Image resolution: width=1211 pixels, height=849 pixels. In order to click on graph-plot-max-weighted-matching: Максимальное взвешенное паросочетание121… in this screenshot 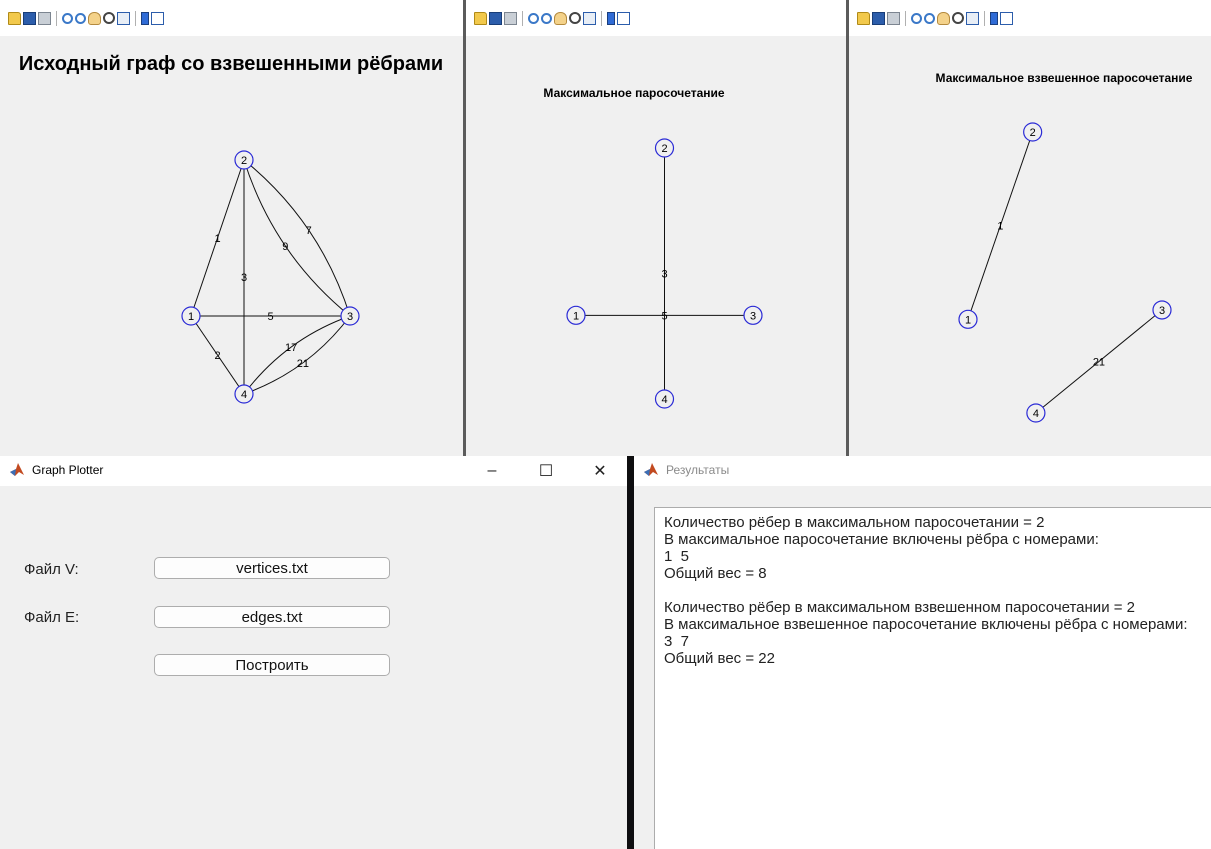, I will do `click(1064, 247)`.